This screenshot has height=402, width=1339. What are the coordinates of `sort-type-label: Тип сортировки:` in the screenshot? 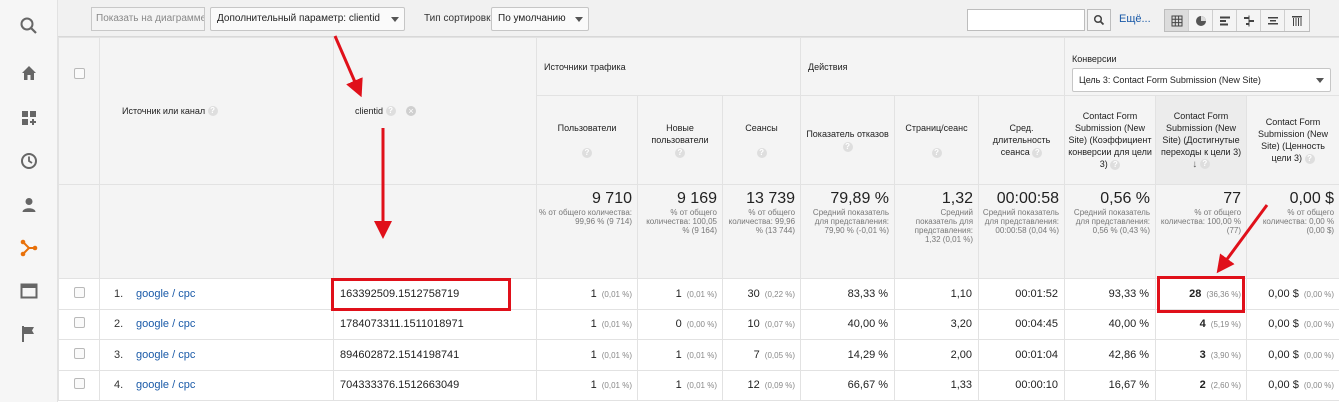 It's located at (461, 18).